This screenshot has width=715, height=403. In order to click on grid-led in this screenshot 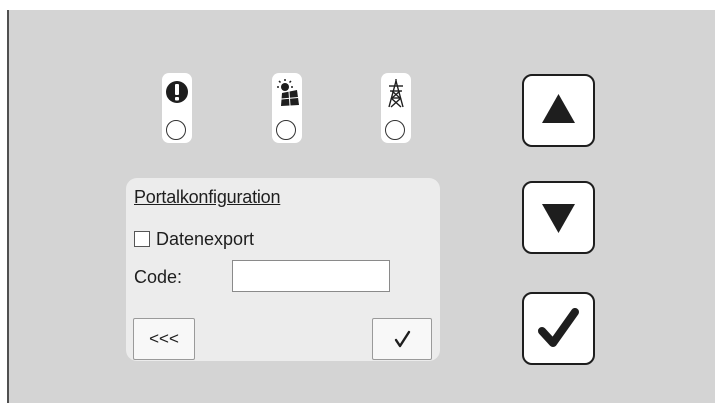, I will do `click(395, 130)`.